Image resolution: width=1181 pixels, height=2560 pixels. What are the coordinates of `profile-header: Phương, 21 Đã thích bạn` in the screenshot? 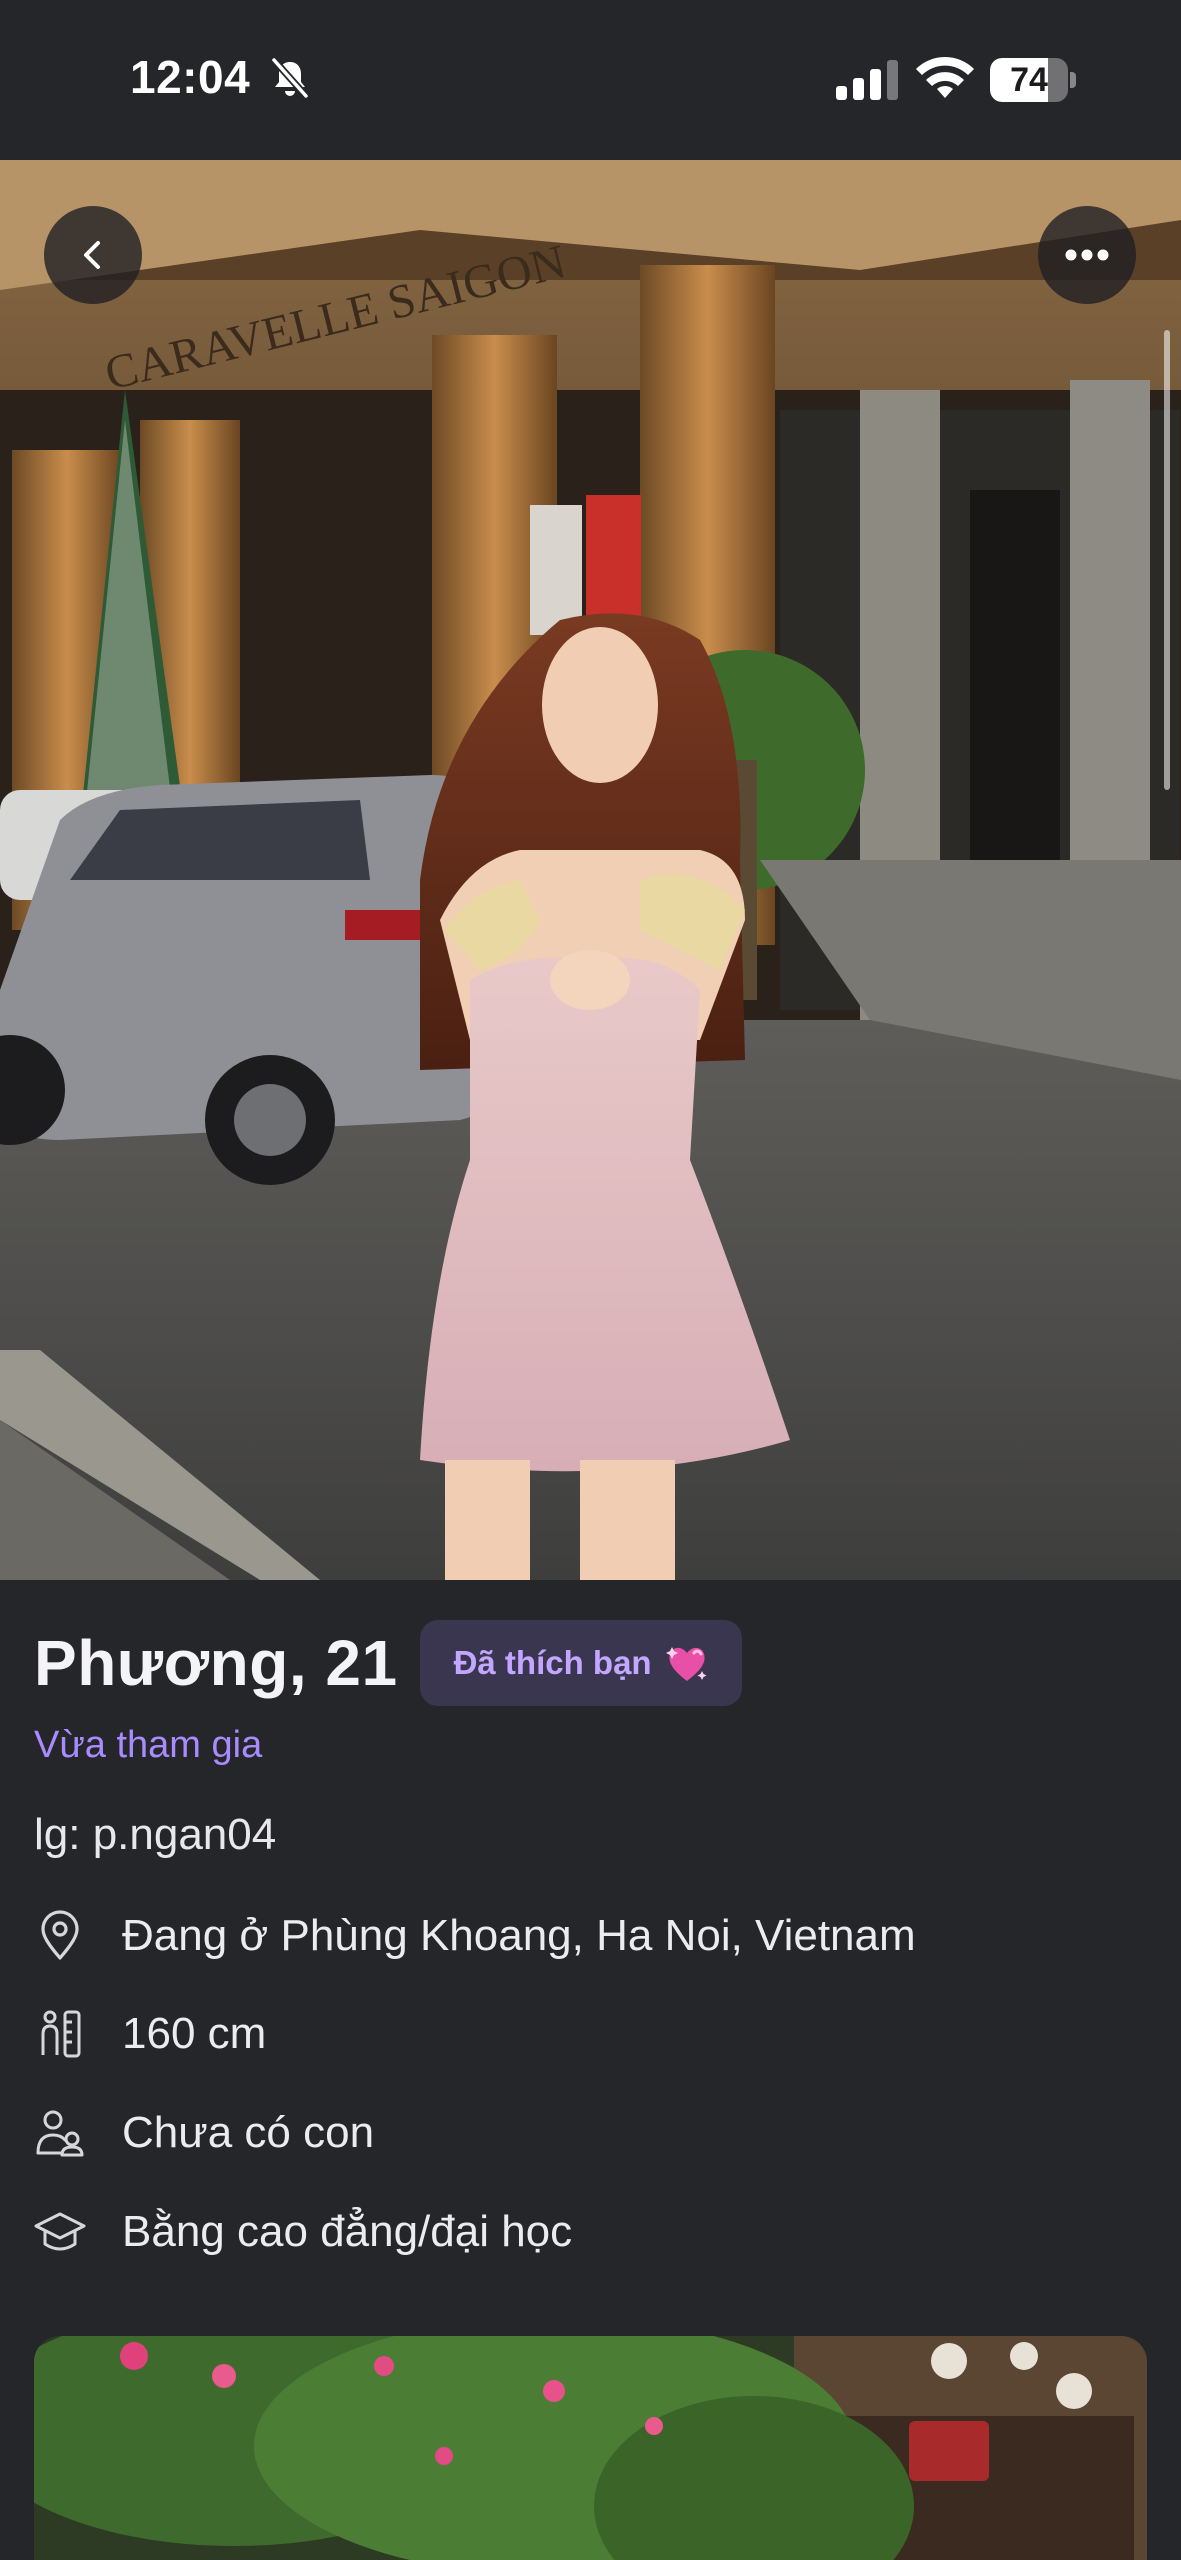 It's located at (388, 1663).